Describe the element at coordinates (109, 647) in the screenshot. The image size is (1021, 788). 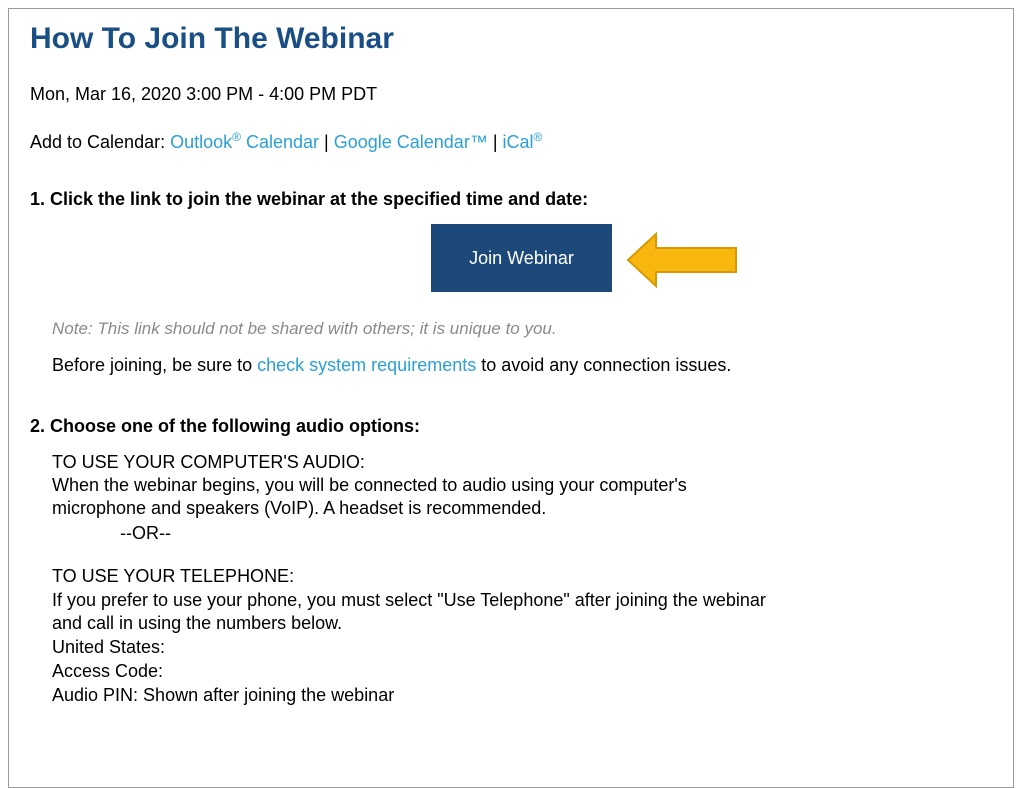
I see `united-states-number: United States:` at that location.